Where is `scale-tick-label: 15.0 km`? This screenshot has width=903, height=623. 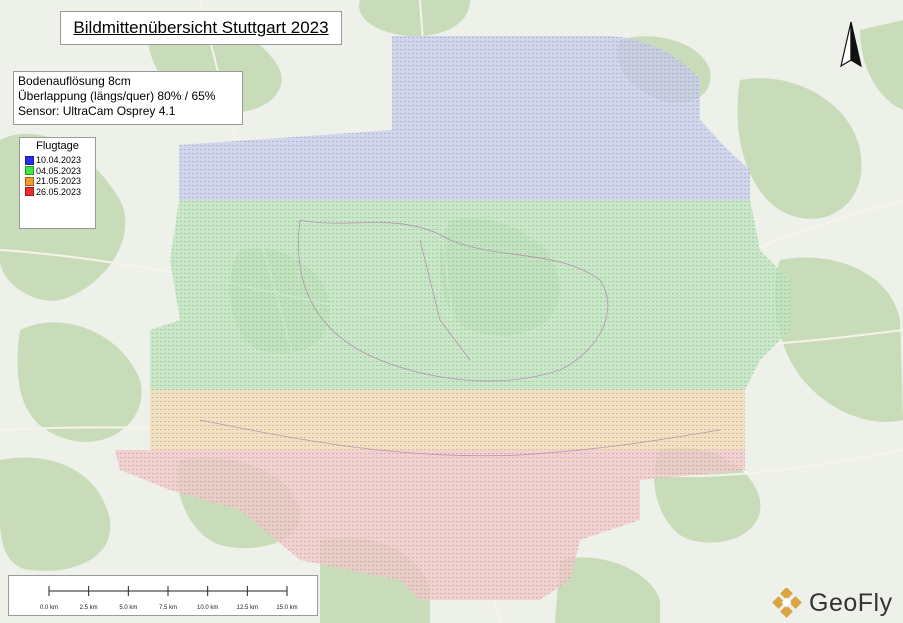 scale-tick-label: 15.0 km is located at coordinates (286, 608).